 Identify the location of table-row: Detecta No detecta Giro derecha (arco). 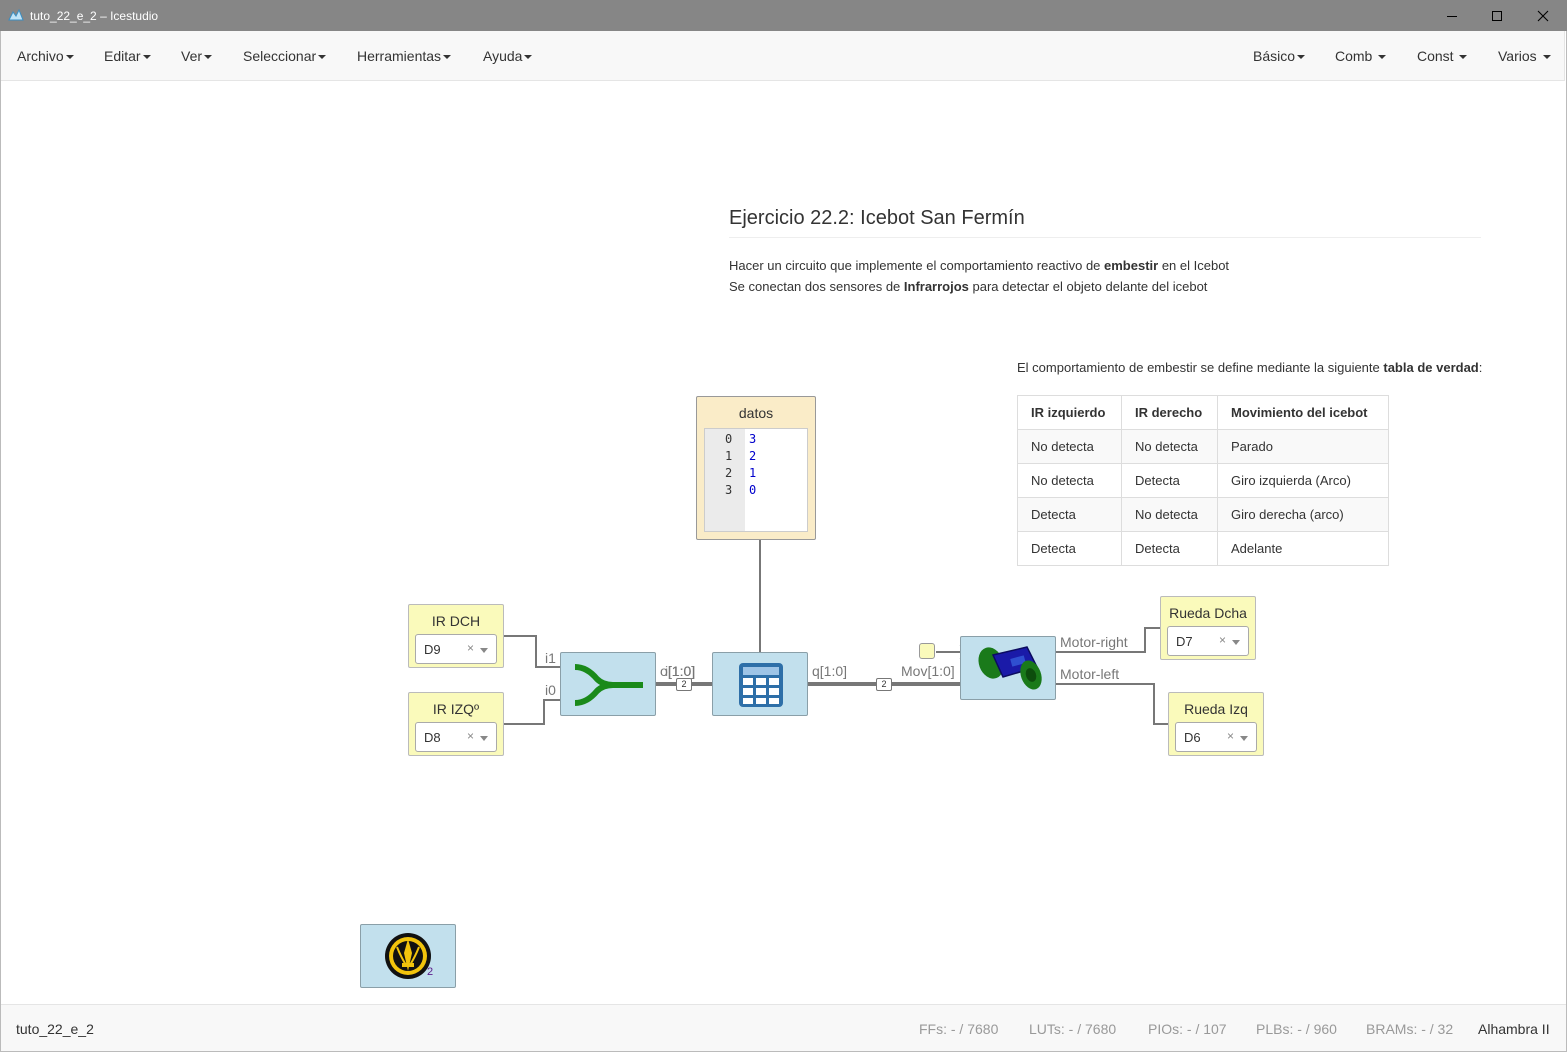
(1203, 514).